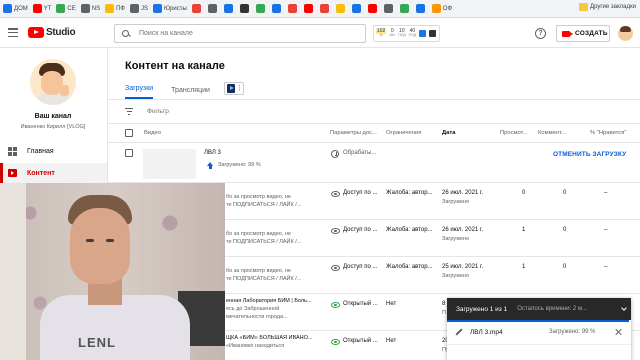 This screenshot has height=360, width=640. I want to click on more-icon: ⋮, so click(239, 88).